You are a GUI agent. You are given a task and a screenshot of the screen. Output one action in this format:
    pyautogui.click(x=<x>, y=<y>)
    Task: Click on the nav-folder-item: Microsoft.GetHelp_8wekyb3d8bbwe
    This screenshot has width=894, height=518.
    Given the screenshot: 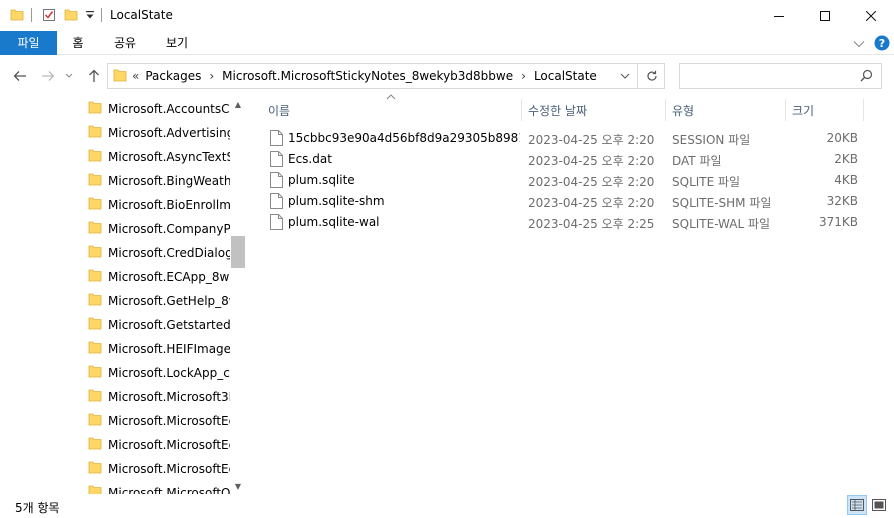 What is the action you would take?
    pyautogui.click(x=159, y=301)
    